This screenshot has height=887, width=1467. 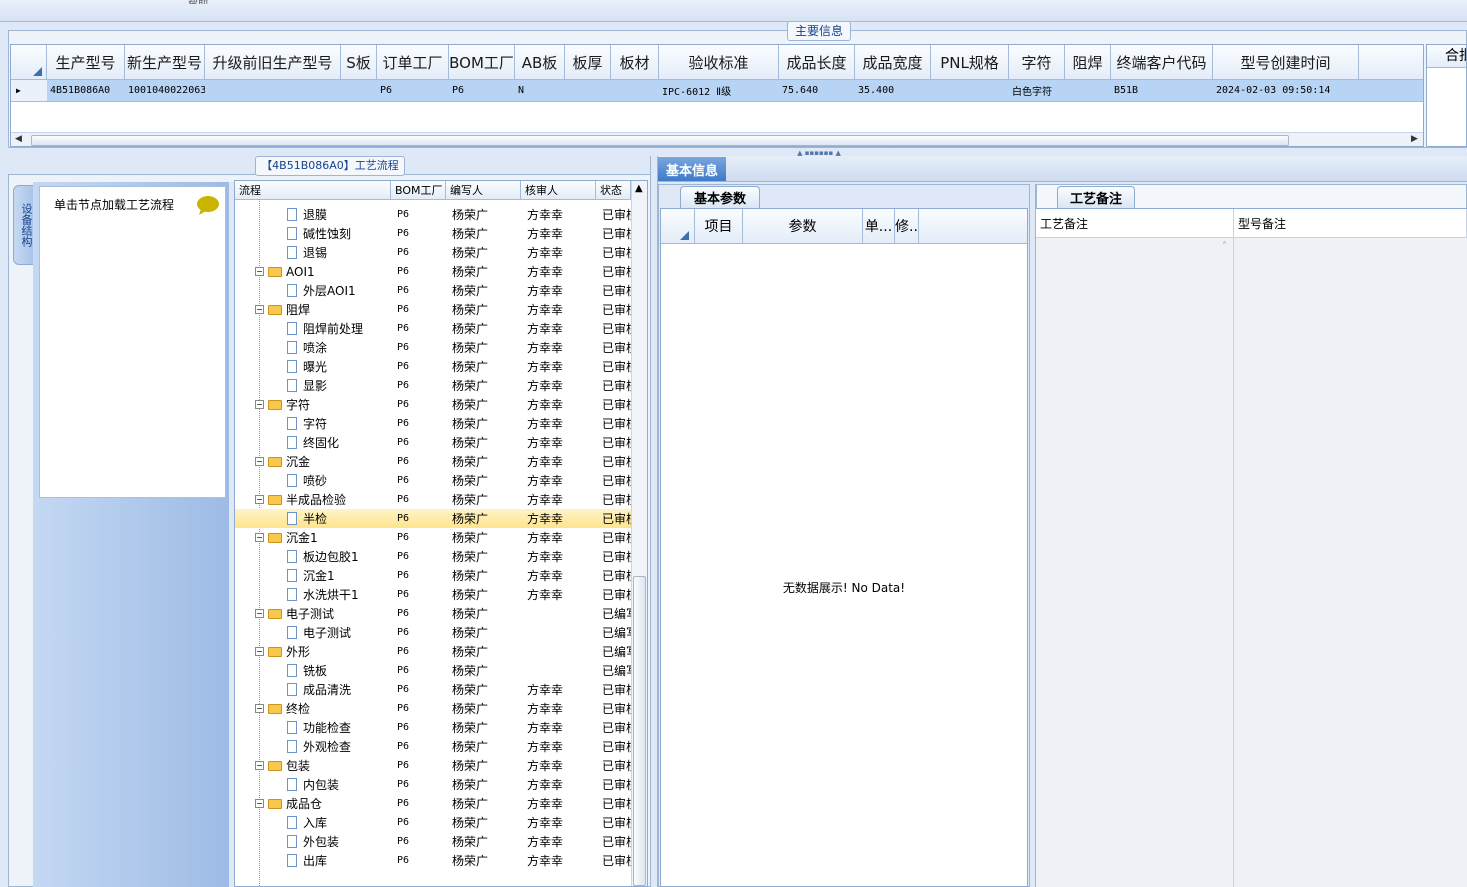 What do you see at coordinates (433, 689) in the screenshot?
I see `tree-row: 成品清洗 P6 杨荣广 方幸幸 已审核` at bounding box center [433, 689].